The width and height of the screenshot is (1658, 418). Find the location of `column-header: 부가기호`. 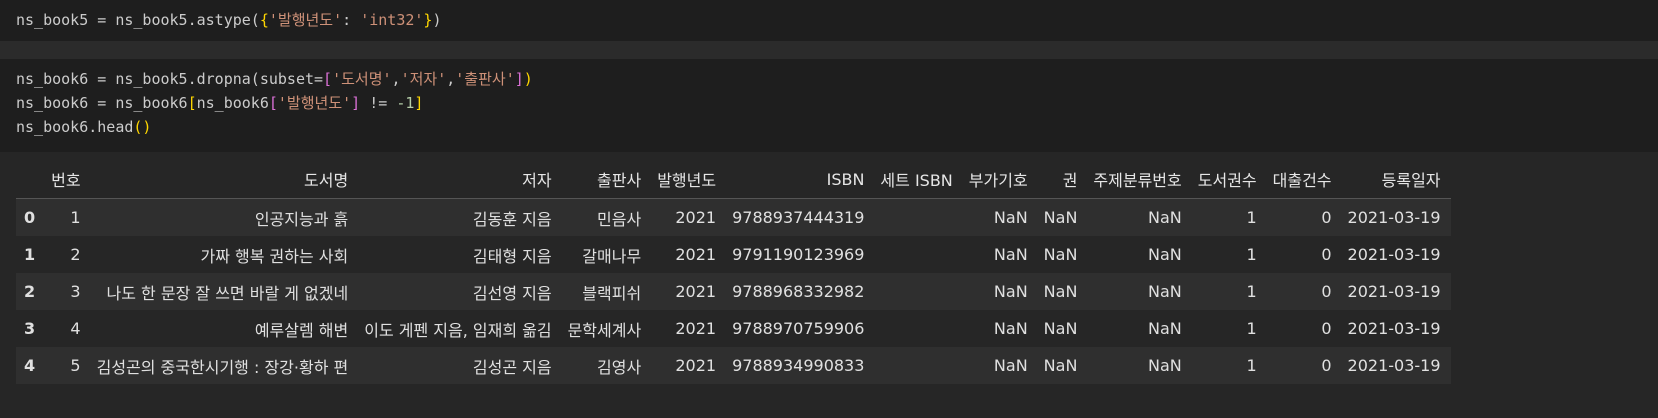

column-header: 부가기호 is located at coordinates (1000, 181).